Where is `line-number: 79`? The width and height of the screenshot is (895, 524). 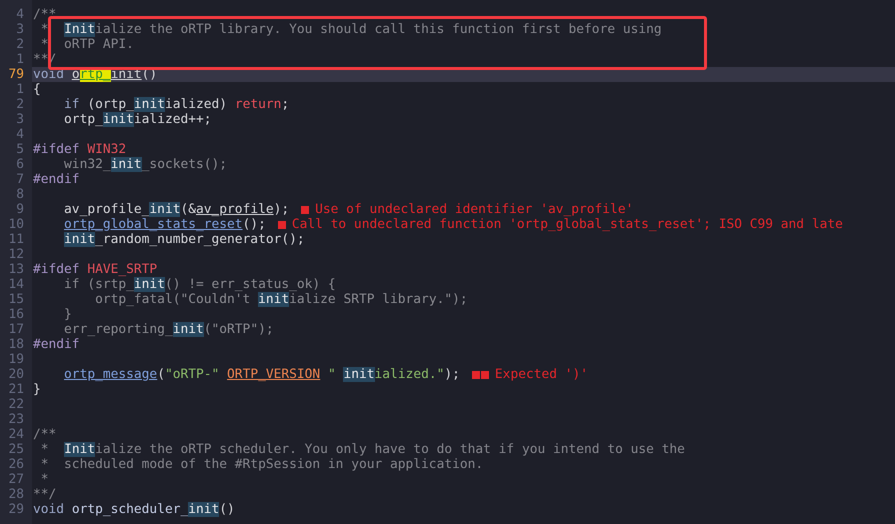
line-number: 79 is located at coordinates (16, 74).